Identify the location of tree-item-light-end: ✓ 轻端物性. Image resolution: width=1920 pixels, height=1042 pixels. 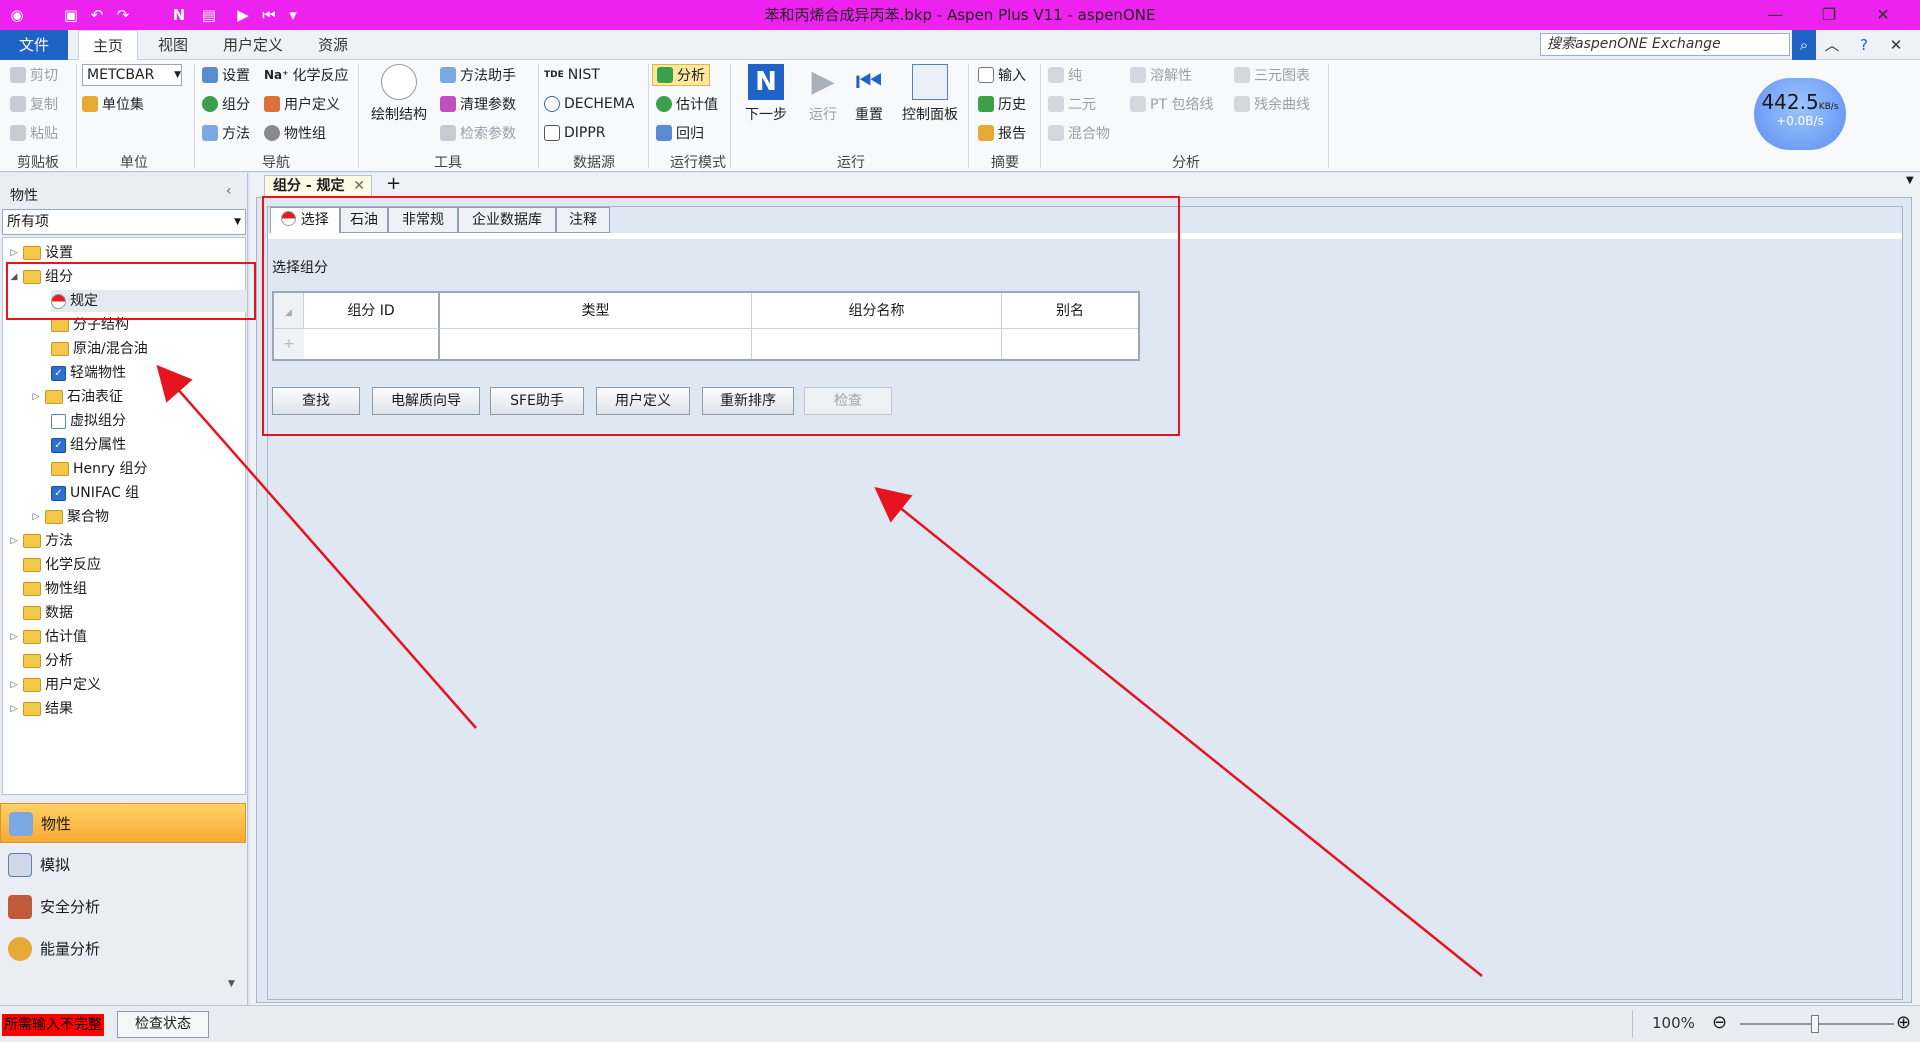
(88, 373).